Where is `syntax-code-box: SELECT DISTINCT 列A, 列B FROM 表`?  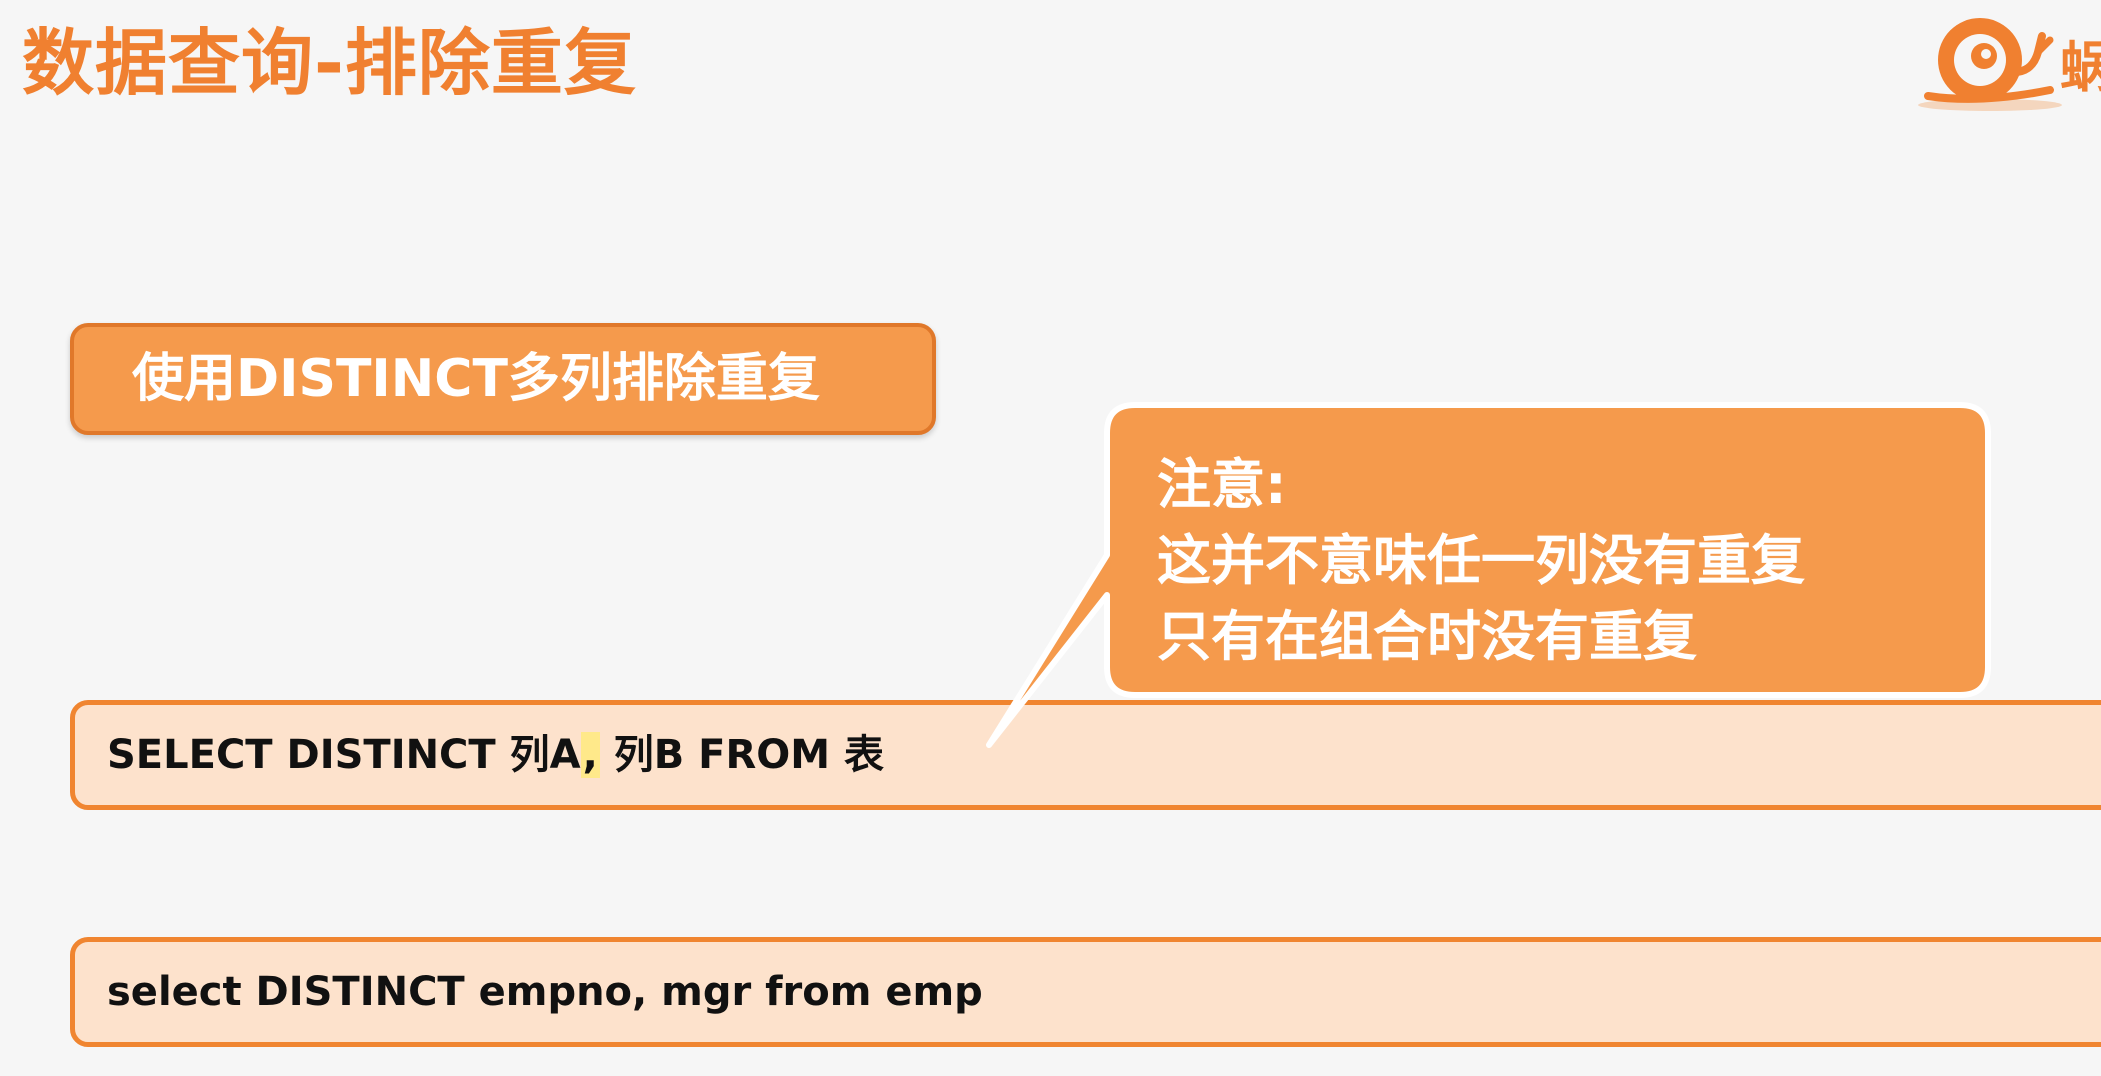 syntax-code-box: SELECT DISTINCT 列A, 列B FROM 表 is located at coordinates (1085, 755).